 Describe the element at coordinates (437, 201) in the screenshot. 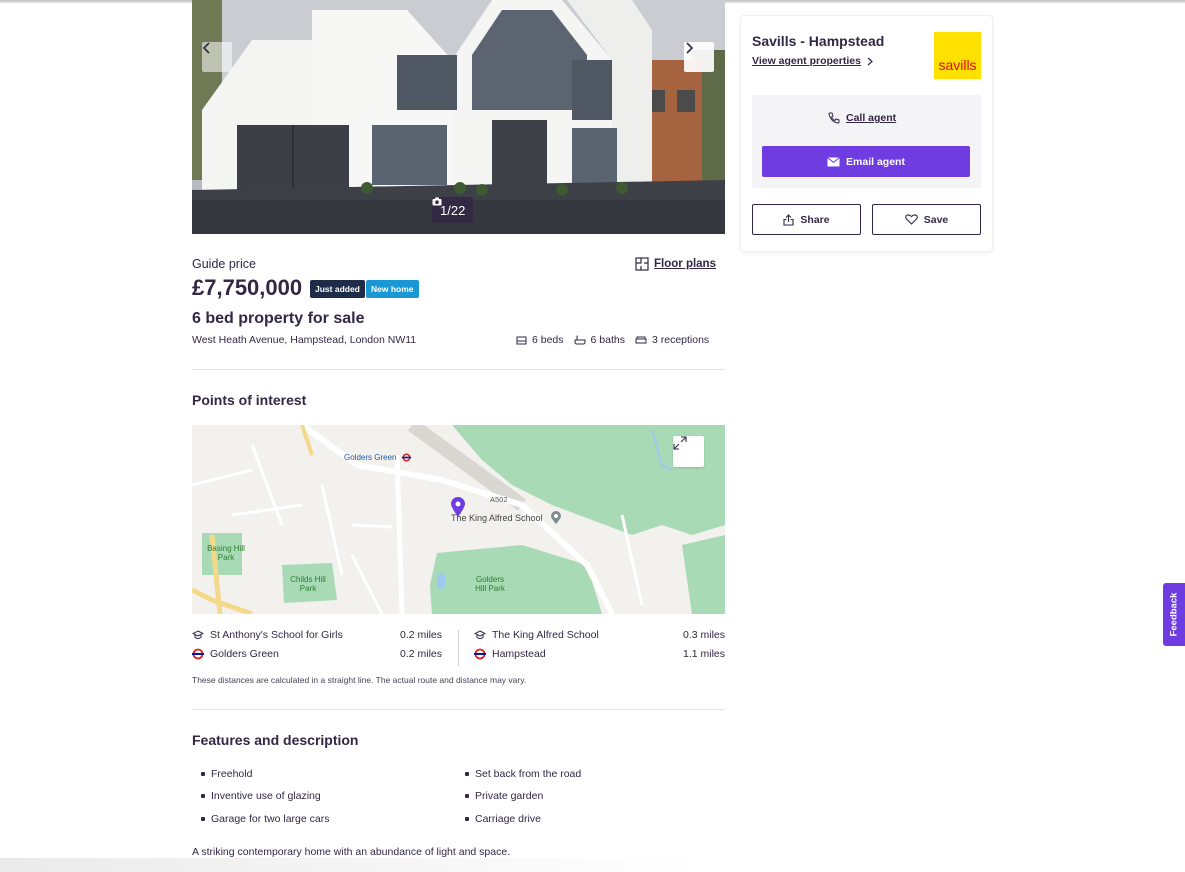

I see `camera-icon` at that location.